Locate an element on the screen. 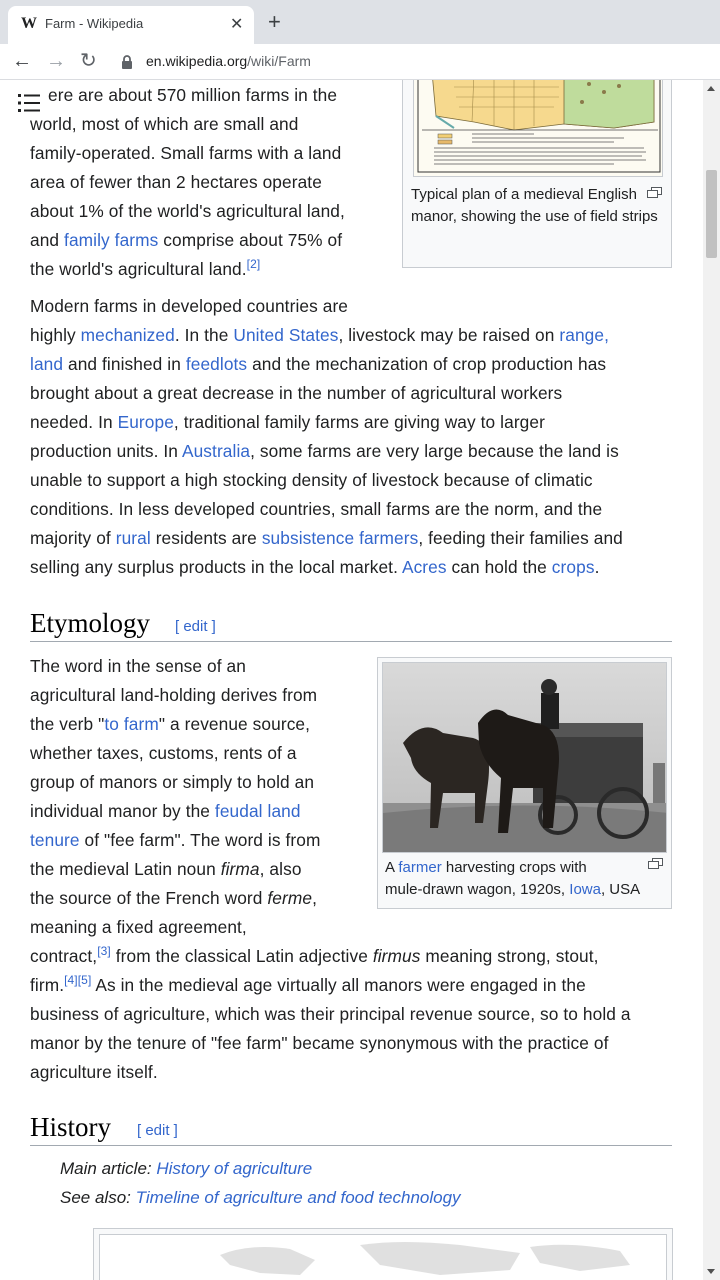 The height and width of the screenshot is (1280, 720). browser-toolbar: ← → ↻ en.wikipedia.org/wiki/Farm is located at coordinates (360, 62).